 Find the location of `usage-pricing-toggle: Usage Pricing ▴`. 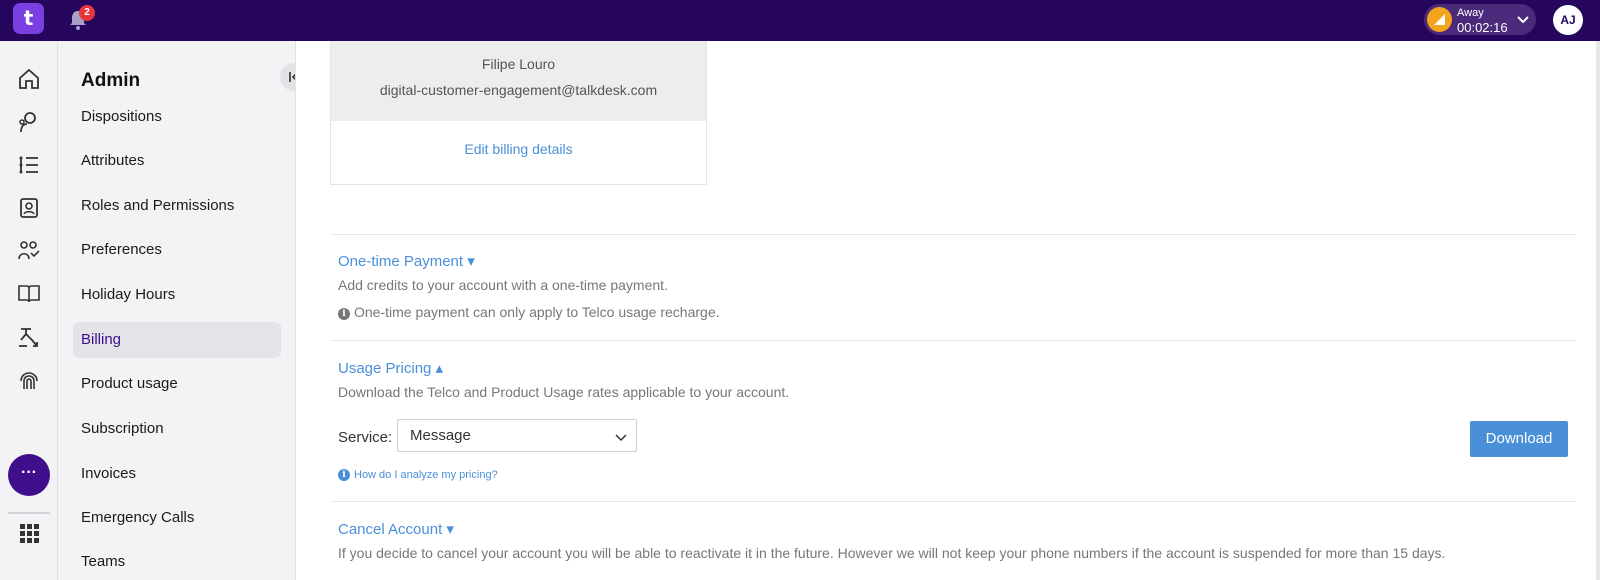

usage-pricing-toggle: Usage Pricing ▴ is located at coordinates (390, 368).